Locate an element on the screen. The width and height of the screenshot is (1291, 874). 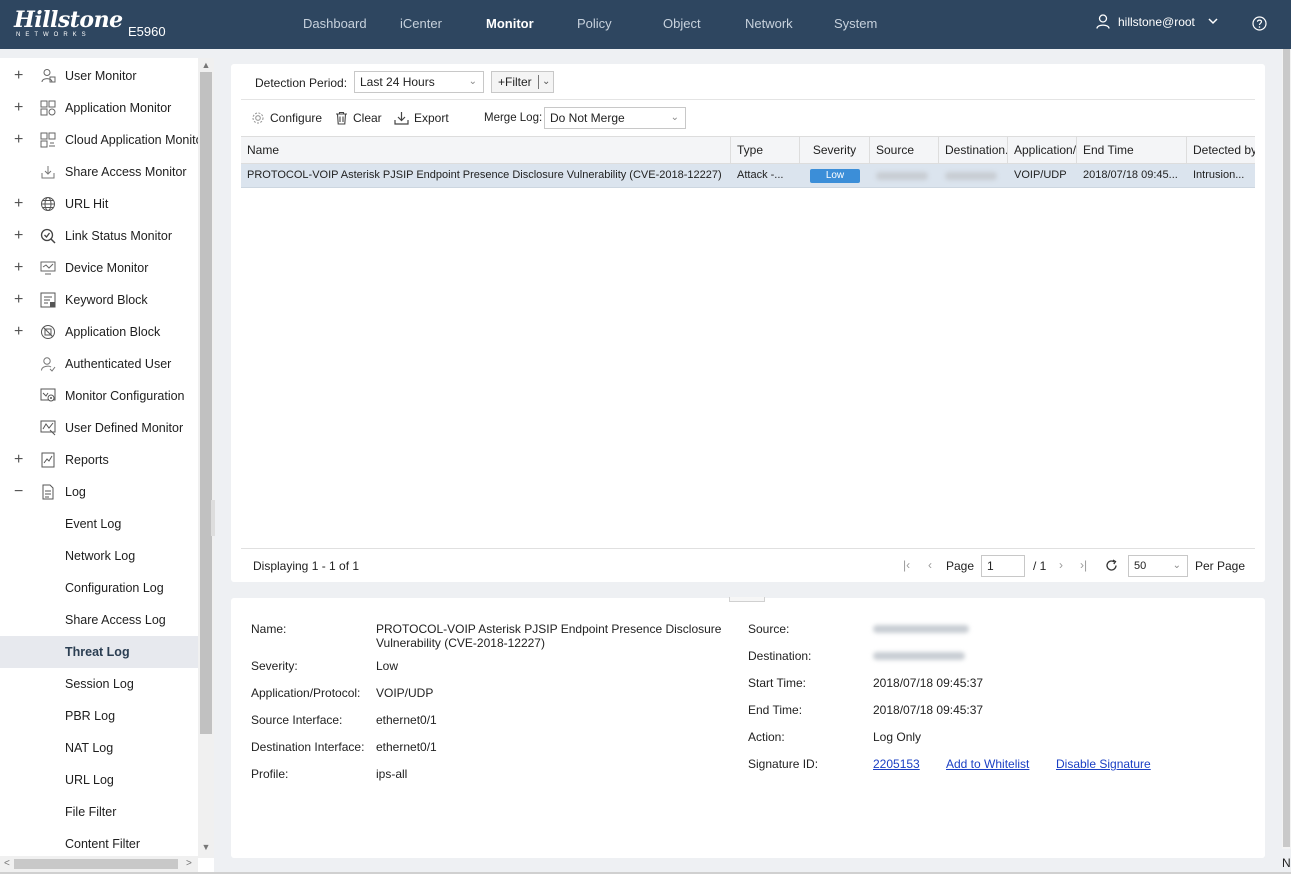
cell-application: VOIP/UDP is located at coordinates (1040, 175).